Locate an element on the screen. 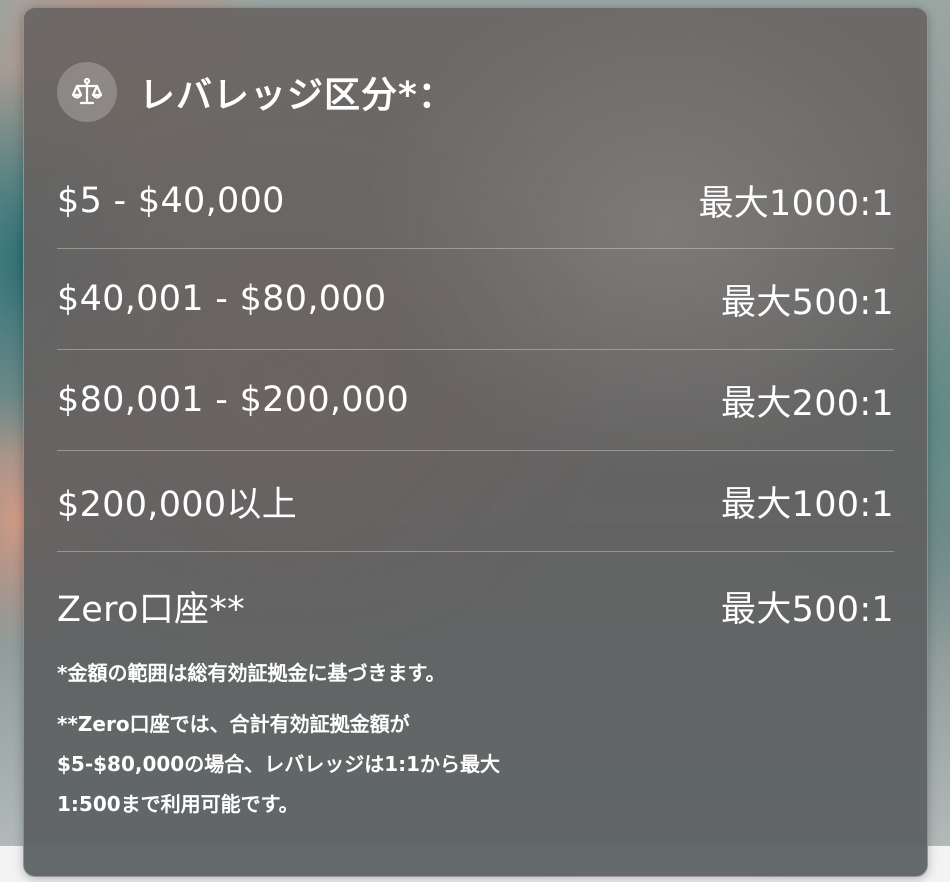 Image resolution: width=950 pixels, height=882 pixels. leverage-row: Zero口座** 最大500:1 is located at coordinates (475, 606).